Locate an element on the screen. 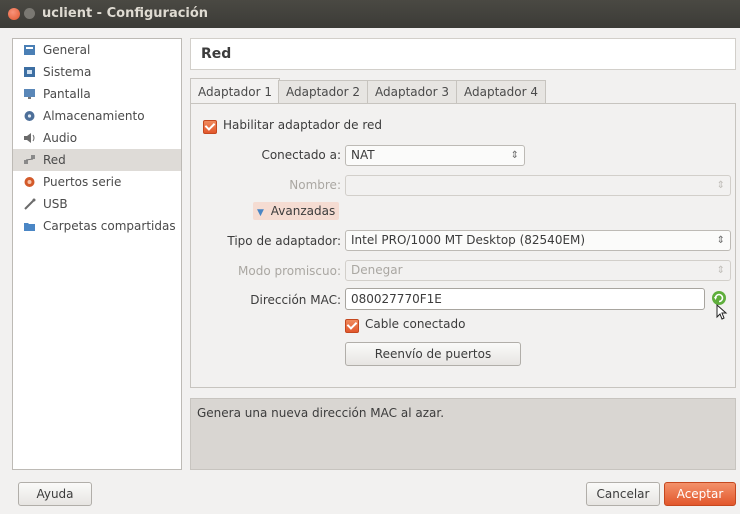  mouse-cursor-icon is located at coordinates (722, 312).